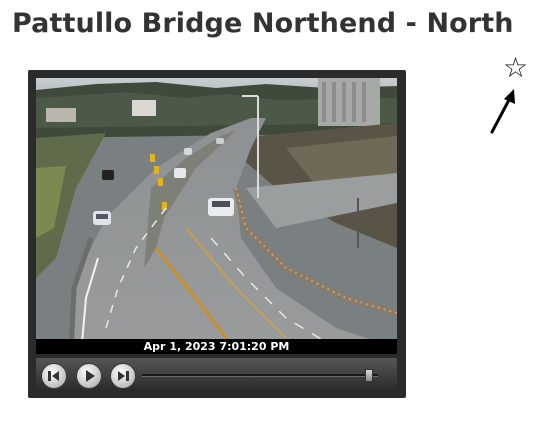 Image resolution: width=549 pixels, height=422 pixels. I want to click on previous-frame-button, so click(54, 376).